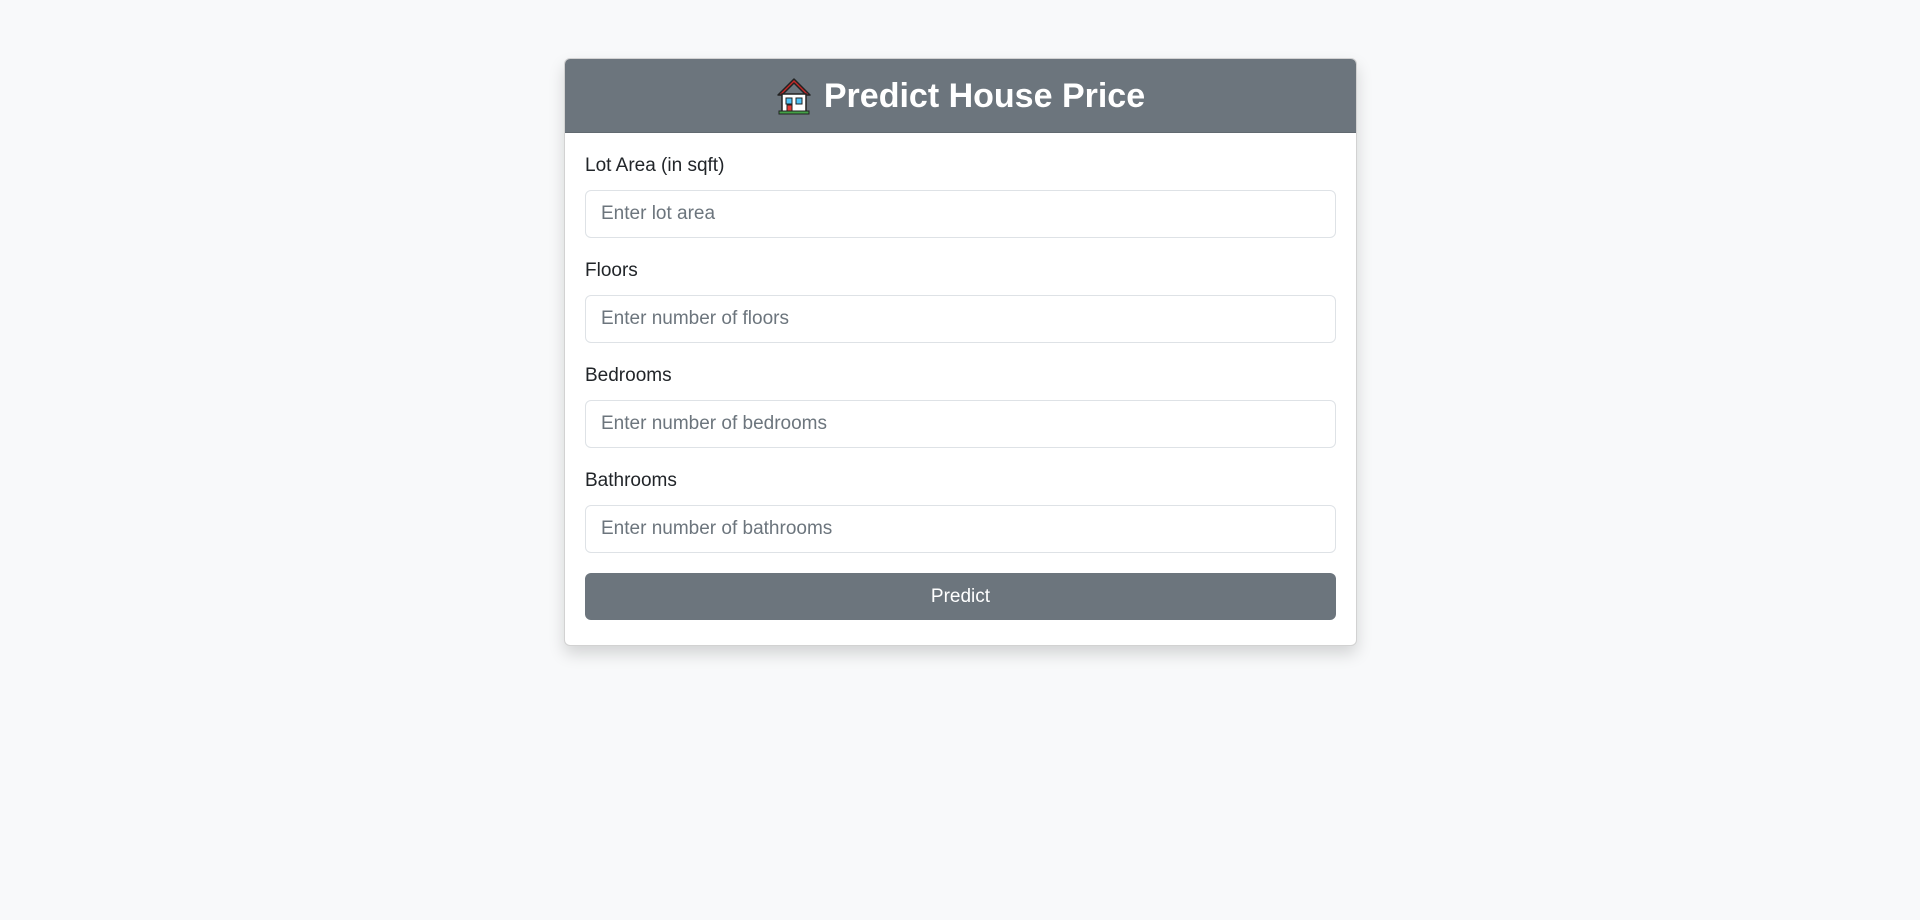 The image size is (1920, 920). What do you see at coordinates (960, 529) in the screenshot?
I see `bathrooms-input` at bounding box center [960, 529].